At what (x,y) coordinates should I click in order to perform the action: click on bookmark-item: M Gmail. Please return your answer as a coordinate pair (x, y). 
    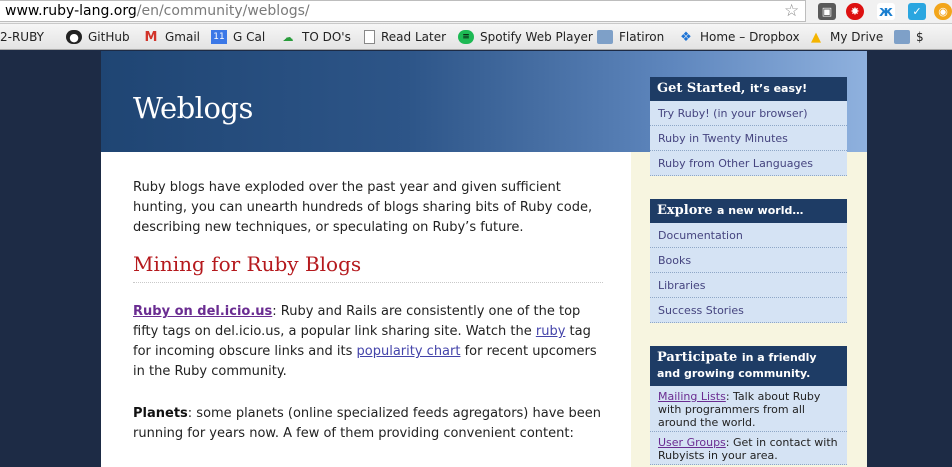
    Looking at the image, I should click on (172, 36).